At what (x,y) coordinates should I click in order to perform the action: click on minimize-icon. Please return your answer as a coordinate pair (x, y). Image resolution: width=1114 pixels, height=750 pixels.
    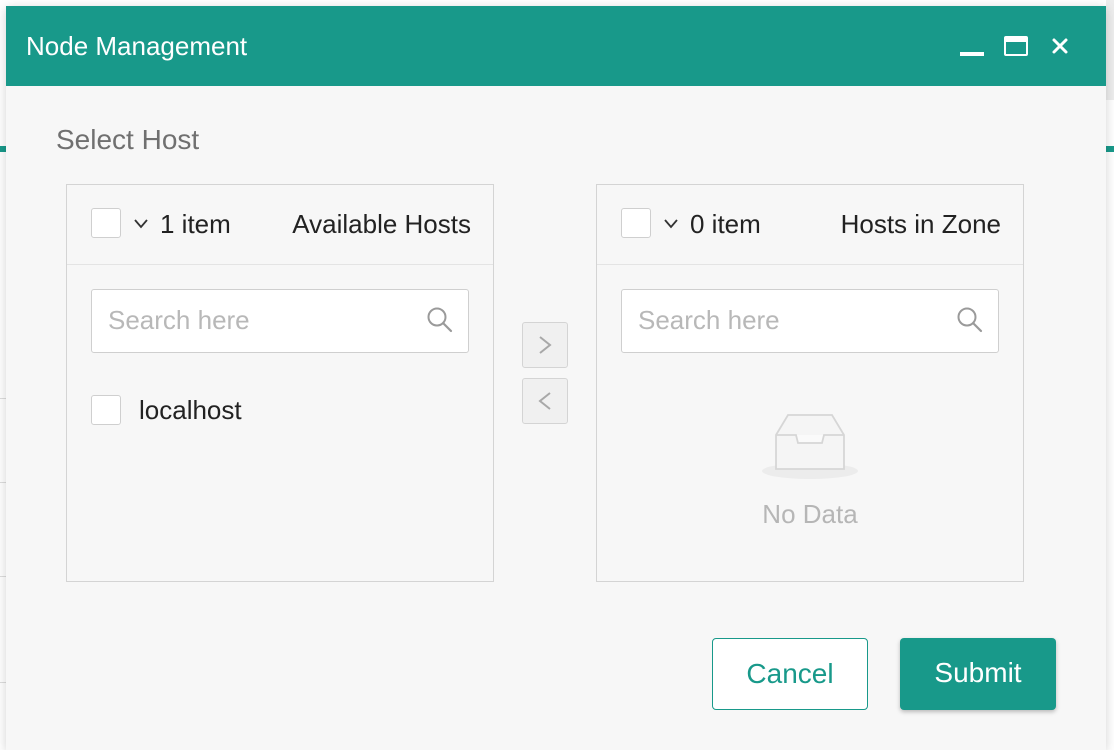
    Looking at the image, I should click on (972, 54).